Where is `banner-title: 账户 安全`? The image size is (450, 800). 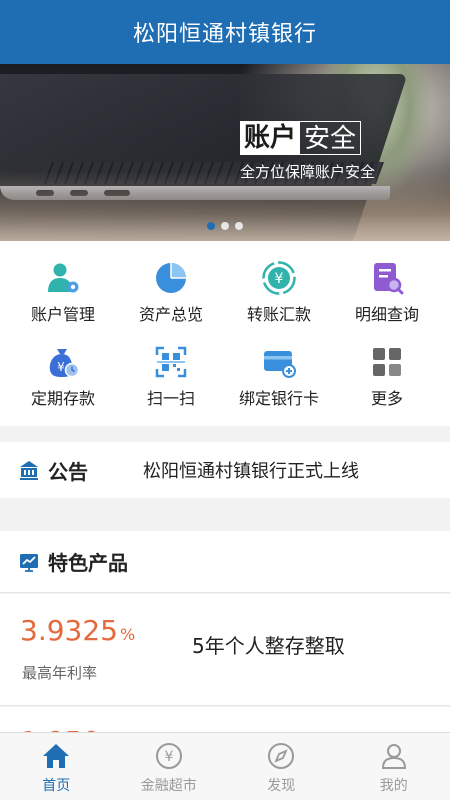
banner-title: 账户 安全 is located at coordinates (301, 138).